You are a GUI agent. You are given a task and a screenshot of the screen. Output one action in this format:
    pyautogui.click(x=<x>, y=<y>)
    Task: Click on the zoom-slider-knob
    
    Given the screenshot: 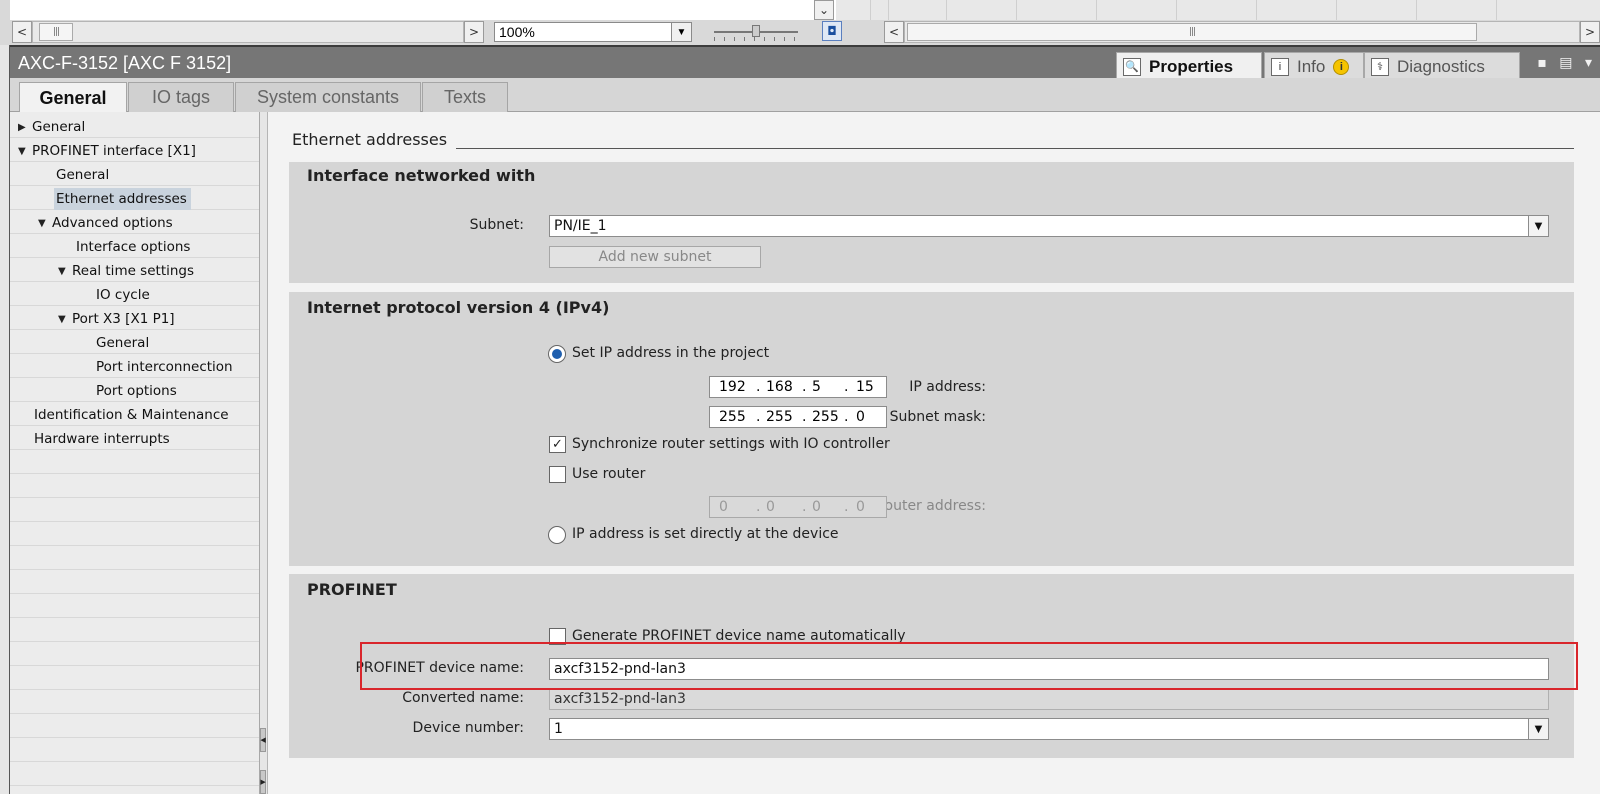 What is the action you would take?
    pyautogui.click(x=756, y=31)
    